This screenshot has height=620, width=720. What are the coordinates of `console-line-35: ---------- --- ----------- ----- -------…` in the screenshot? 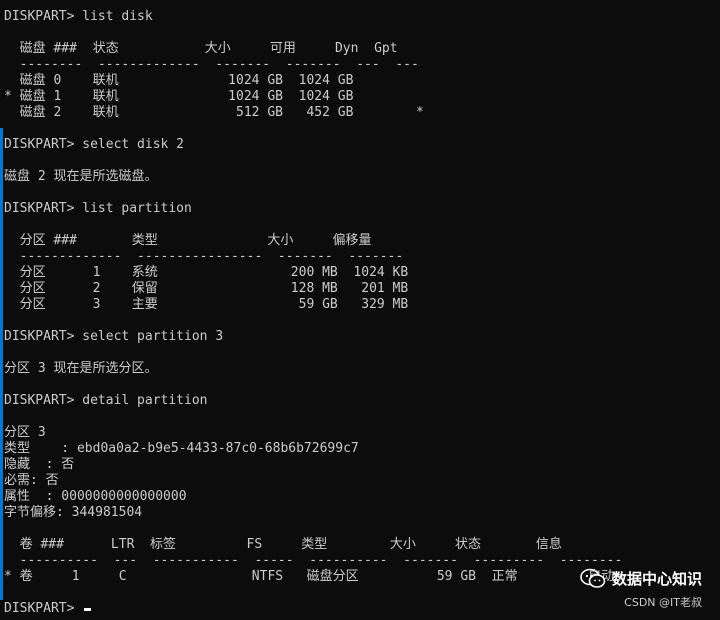 It's located at (313, 560).